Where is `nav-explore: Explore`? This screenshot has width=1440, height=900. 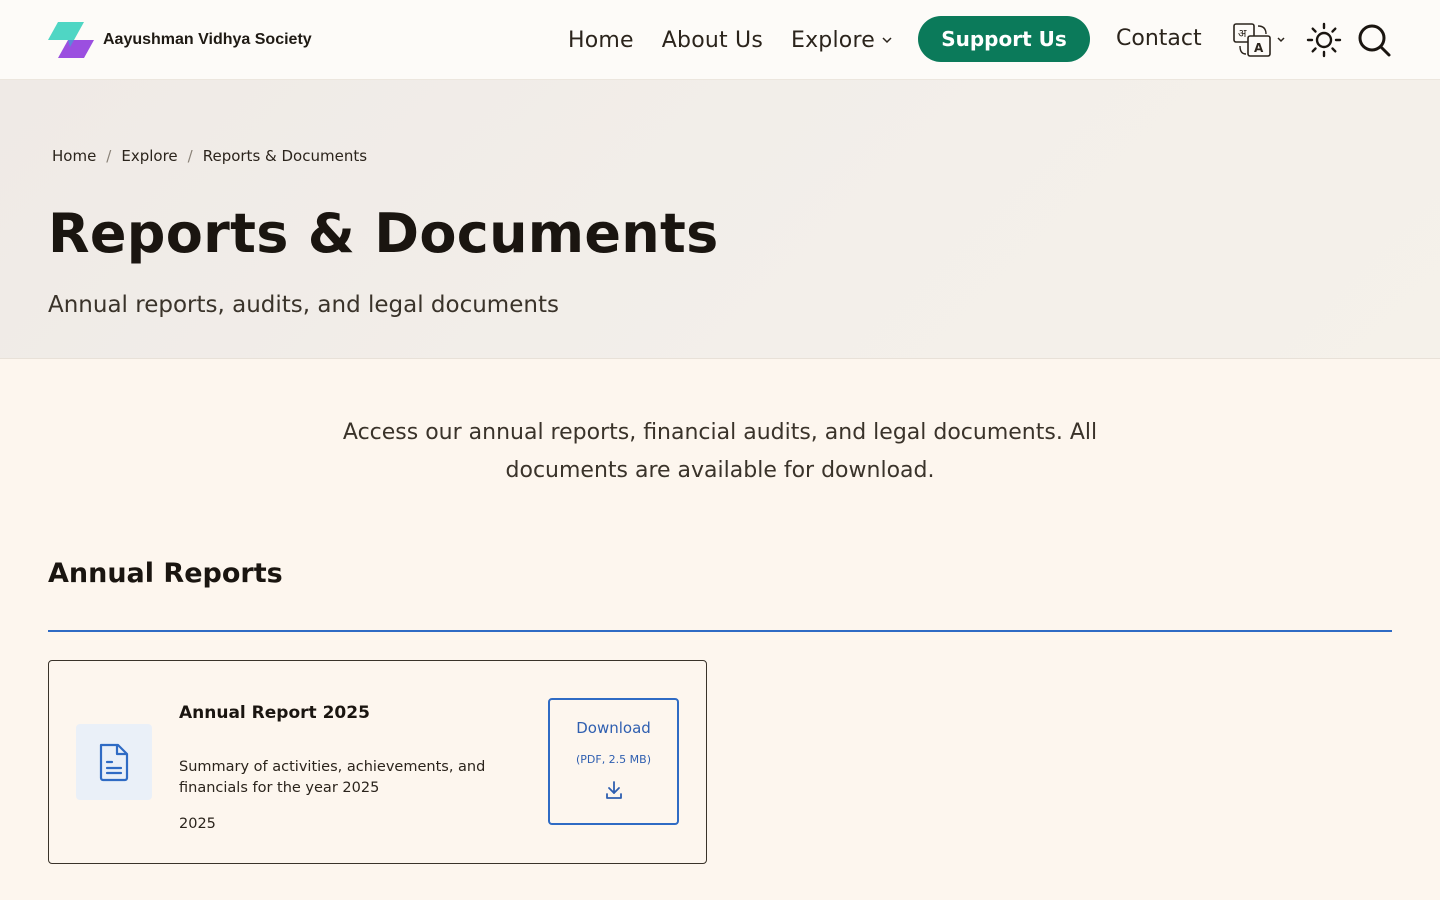
nav-explore: Explore is located at coordinates (842, 40).